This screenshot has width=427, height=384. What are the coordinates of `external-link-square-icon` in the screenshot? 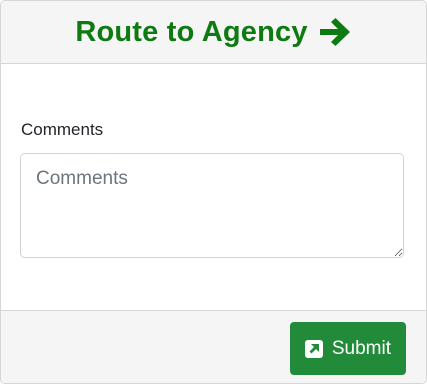 It's located at (313, 348).